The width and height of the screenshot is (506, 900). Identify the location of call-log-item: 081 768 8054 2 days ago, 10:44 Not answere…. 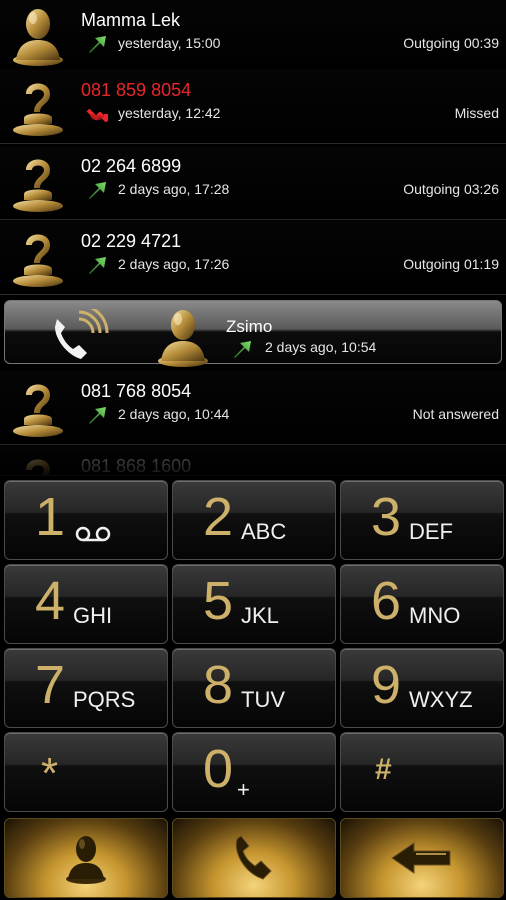
(253, 408).